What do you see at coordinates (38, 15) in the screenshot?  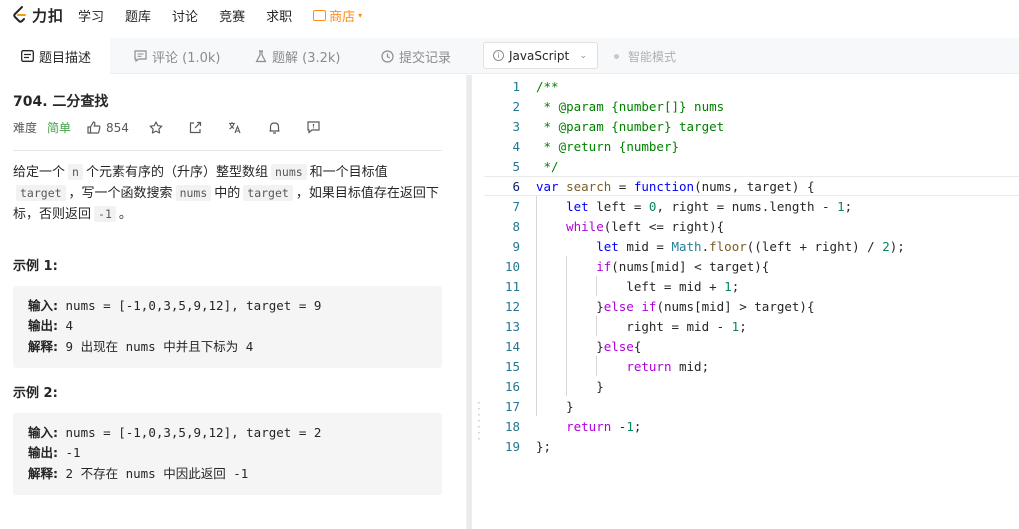 I see `logo: 力扣` at bounding box center [38, 15].